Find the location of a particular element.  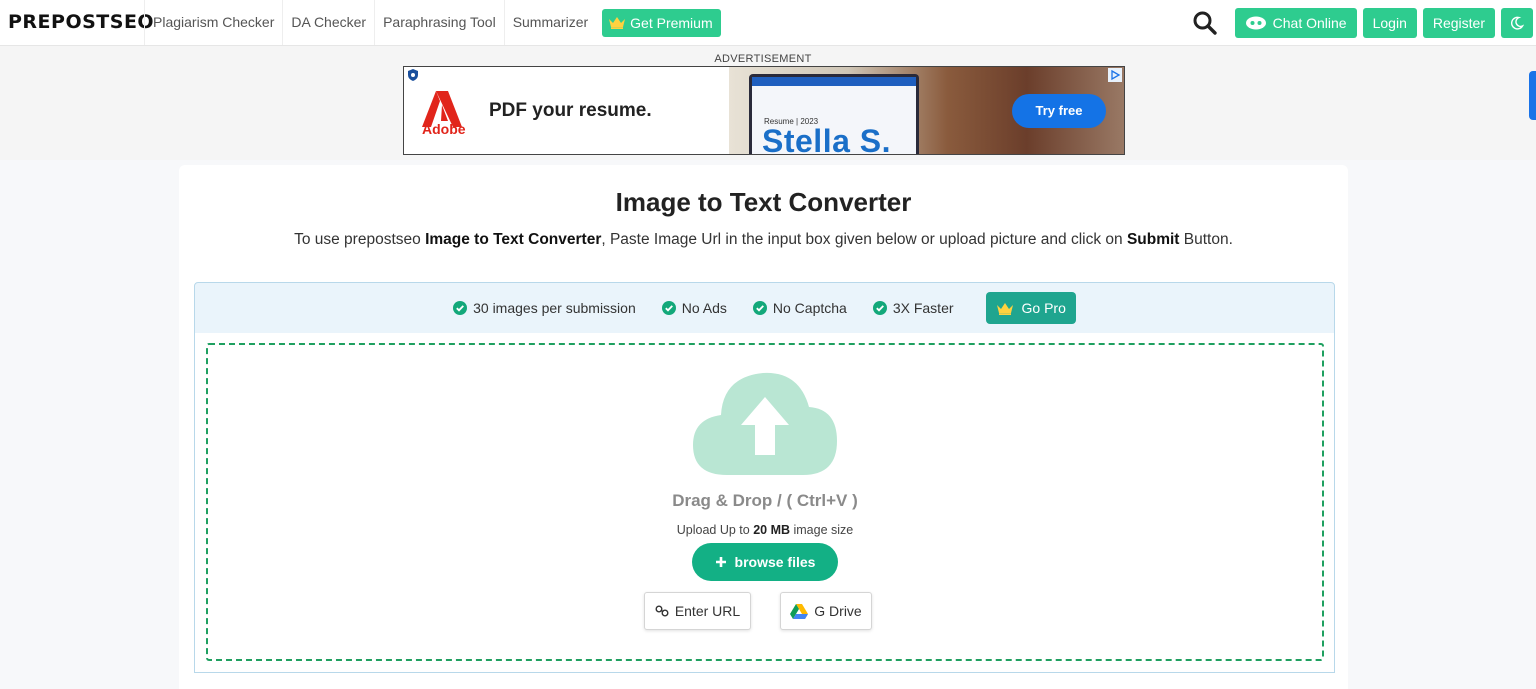

nav-link-paraphrasing-tool: Paraphrasing Tool is located at coordinates (439, 22).